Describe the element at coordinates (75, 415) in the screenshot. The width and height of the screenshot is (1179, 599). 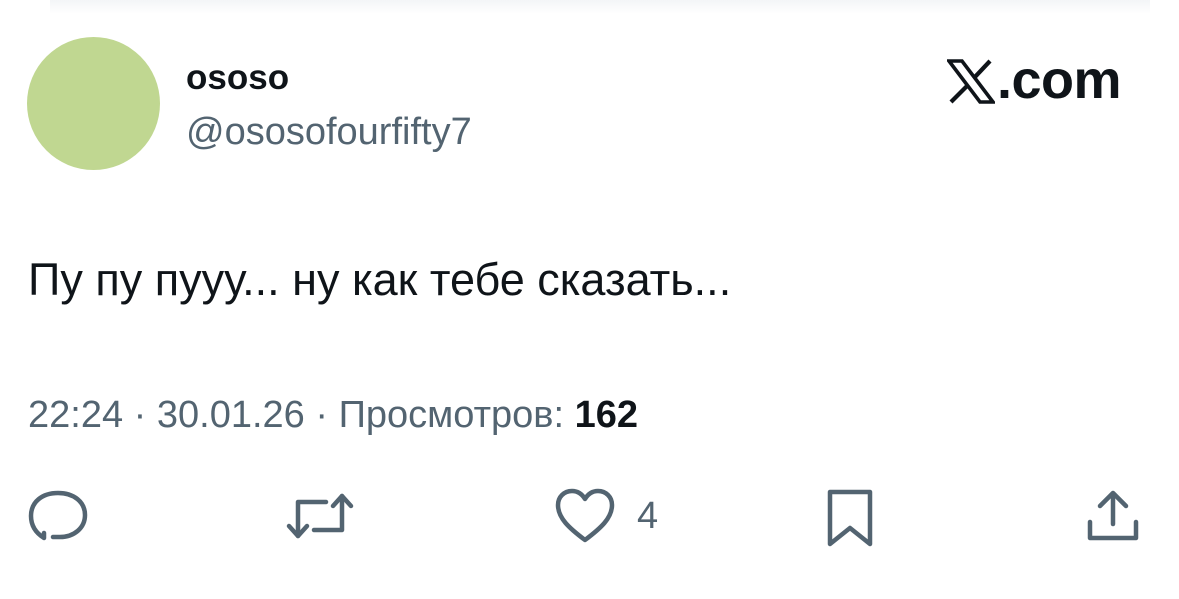
I see `tweet-time: 22:24` at that location.